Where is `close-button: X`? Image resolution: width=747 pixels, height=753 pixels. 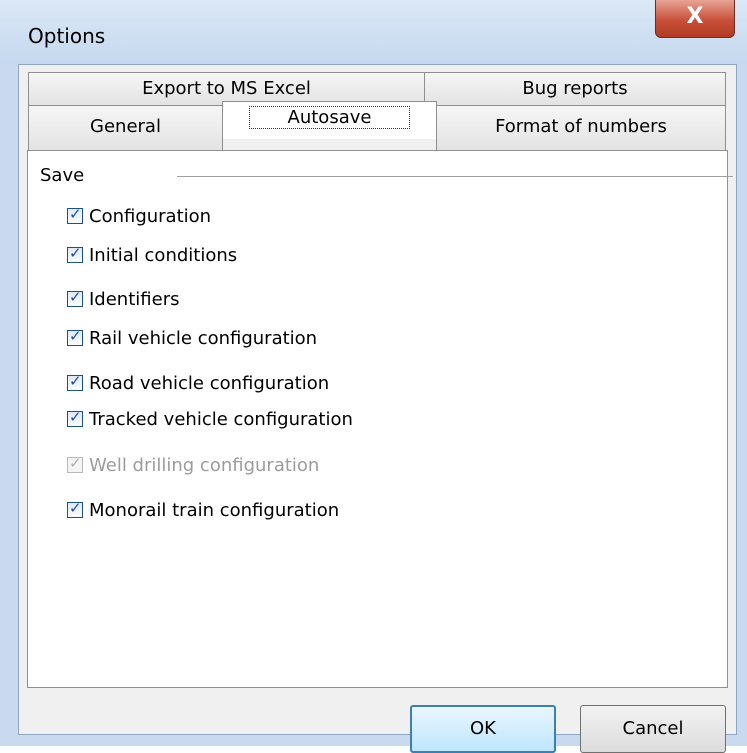 close-button: X is located at coordinates (695, 19).